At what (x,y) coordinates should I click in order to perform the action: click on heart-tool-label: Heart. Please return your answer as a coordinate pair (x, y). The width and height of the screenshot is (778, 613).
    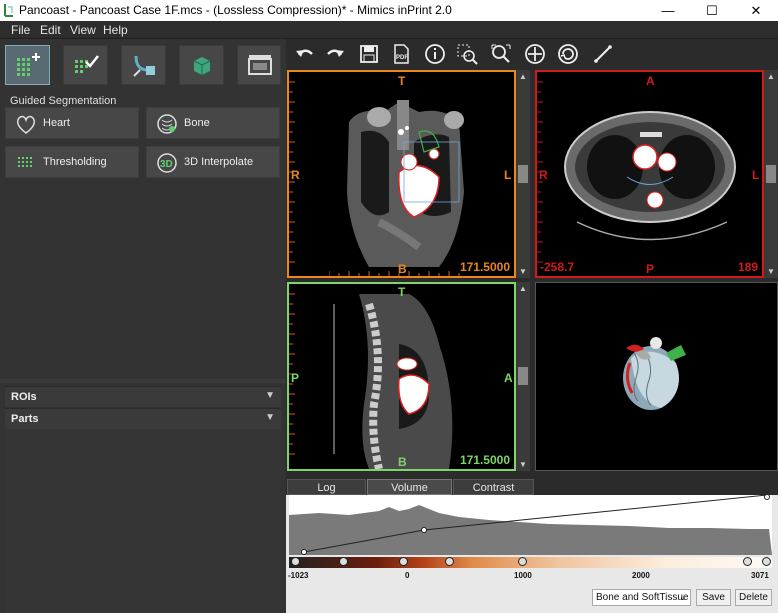
    Looking at the image, I should click on (56, 123).